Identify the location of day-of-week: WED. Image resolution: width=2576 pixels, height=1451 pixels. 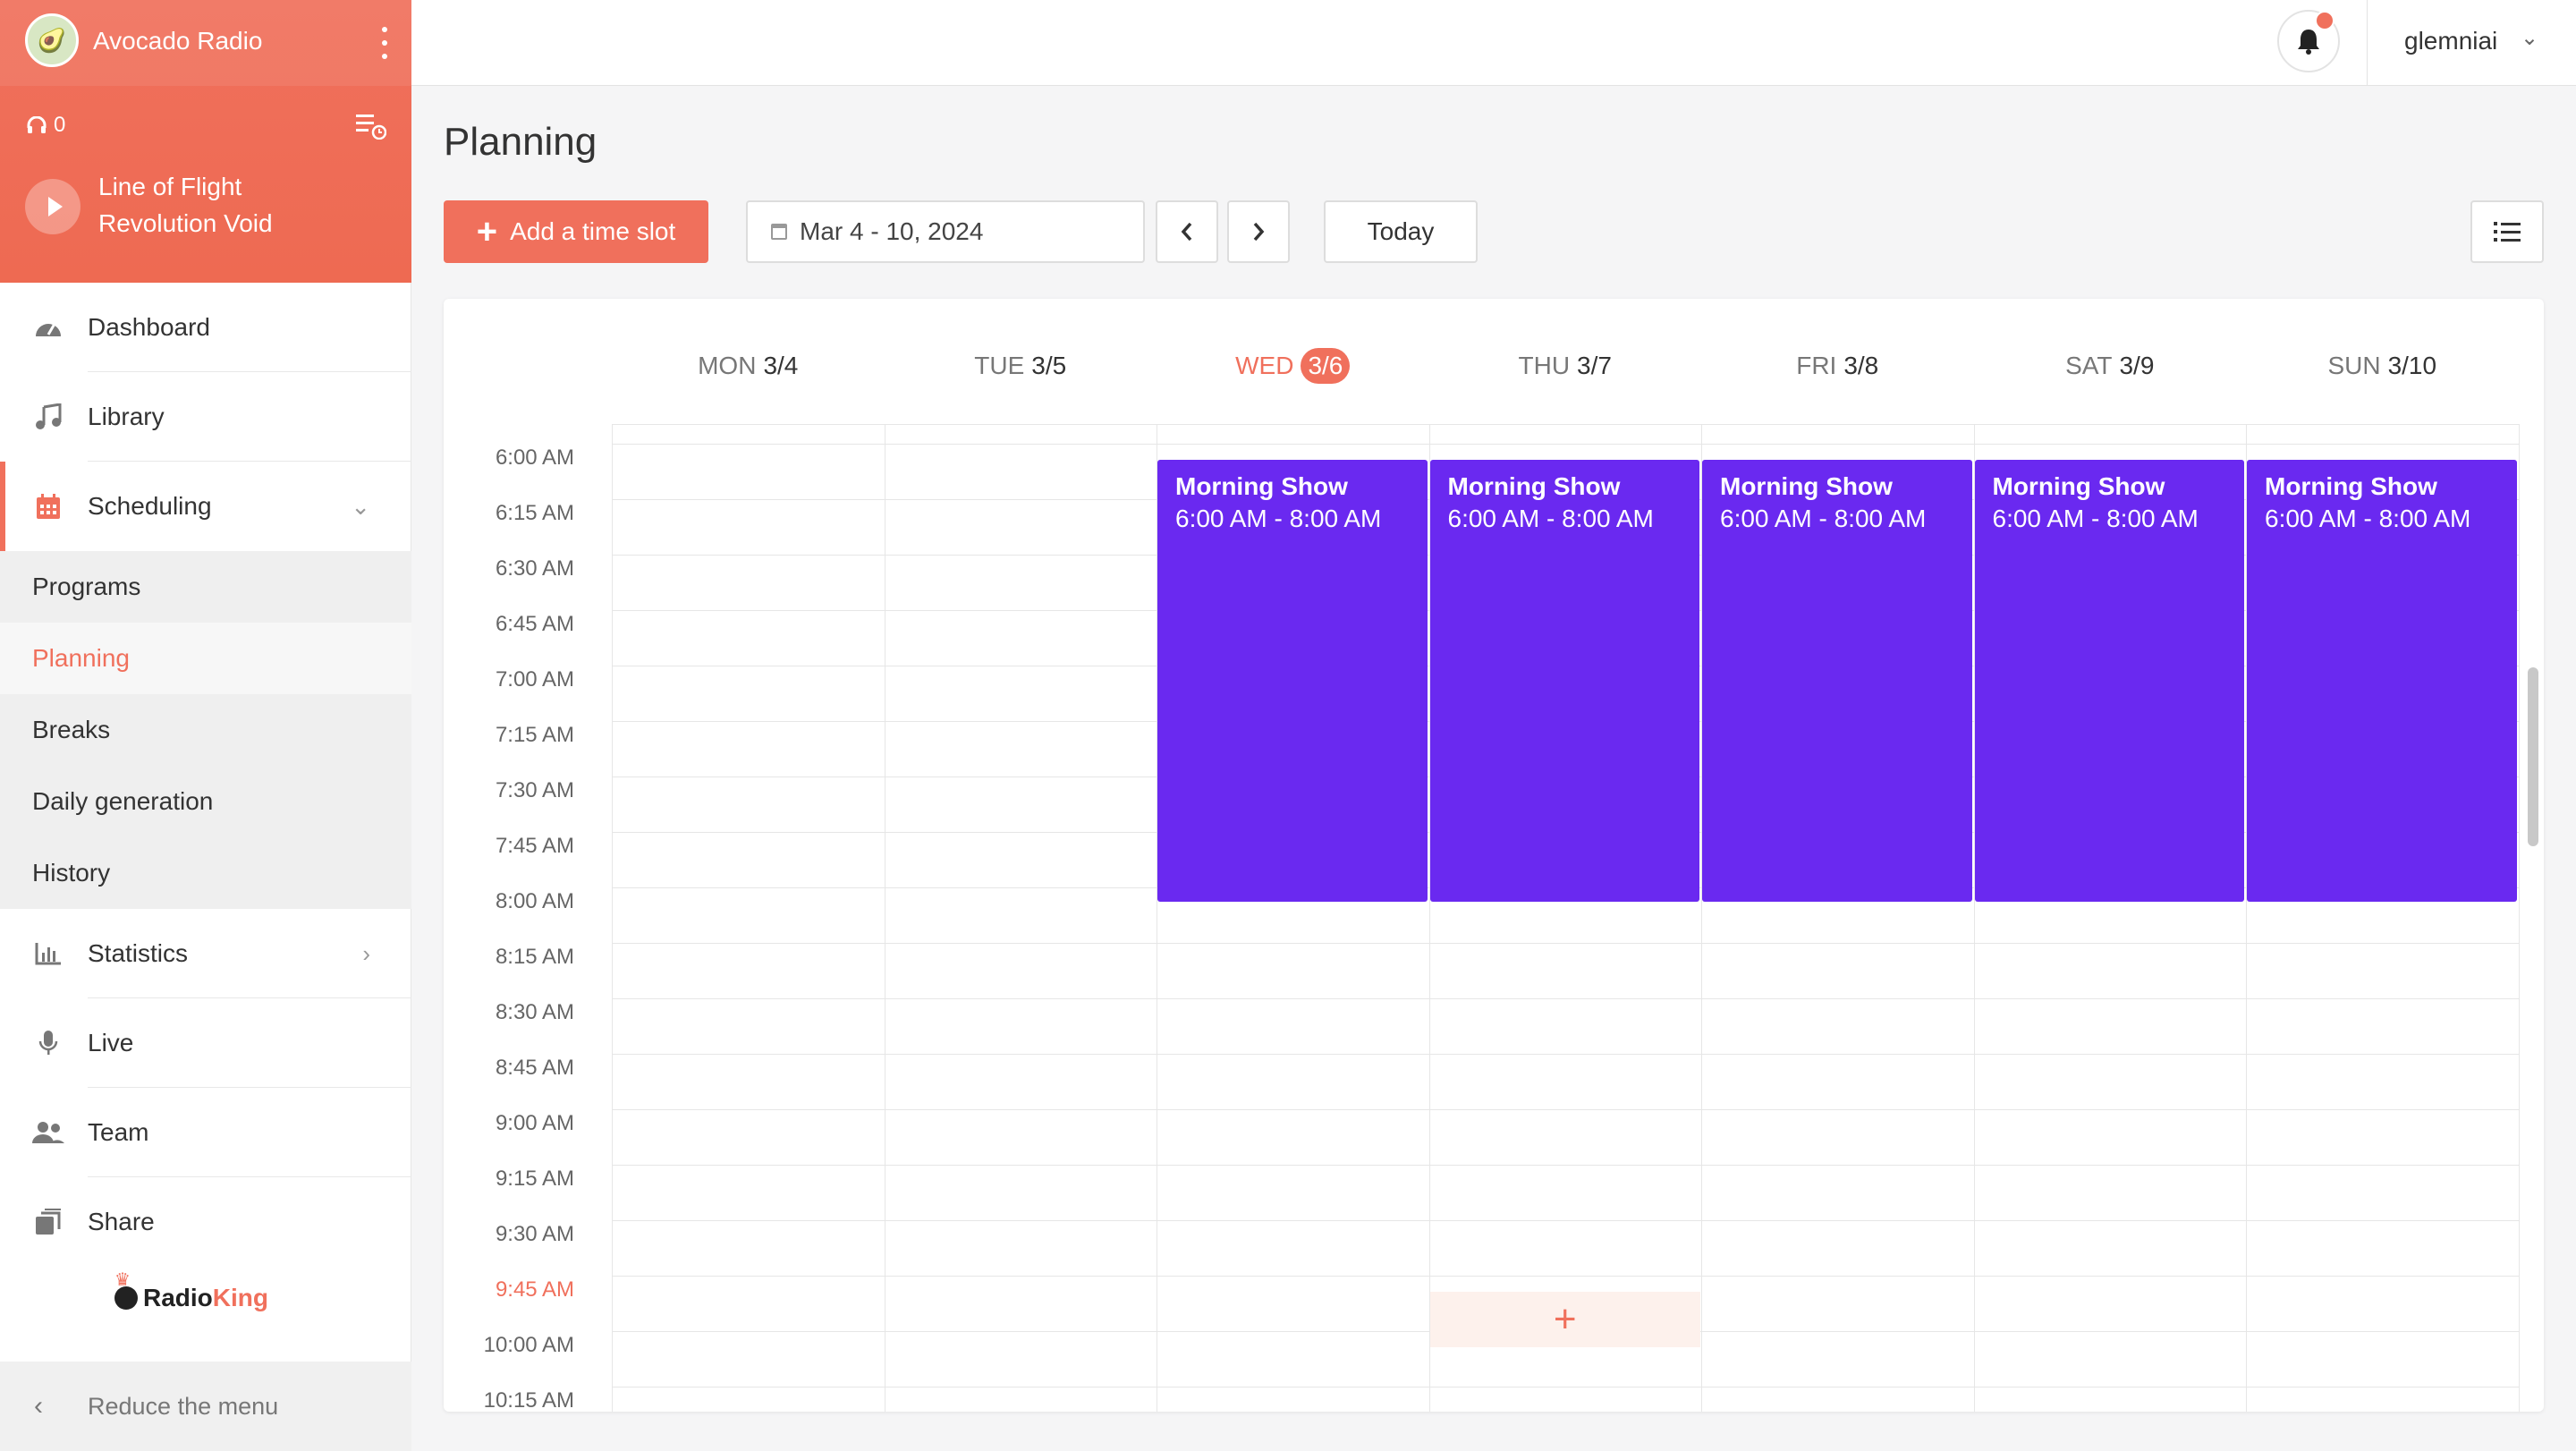
(1264, 365).